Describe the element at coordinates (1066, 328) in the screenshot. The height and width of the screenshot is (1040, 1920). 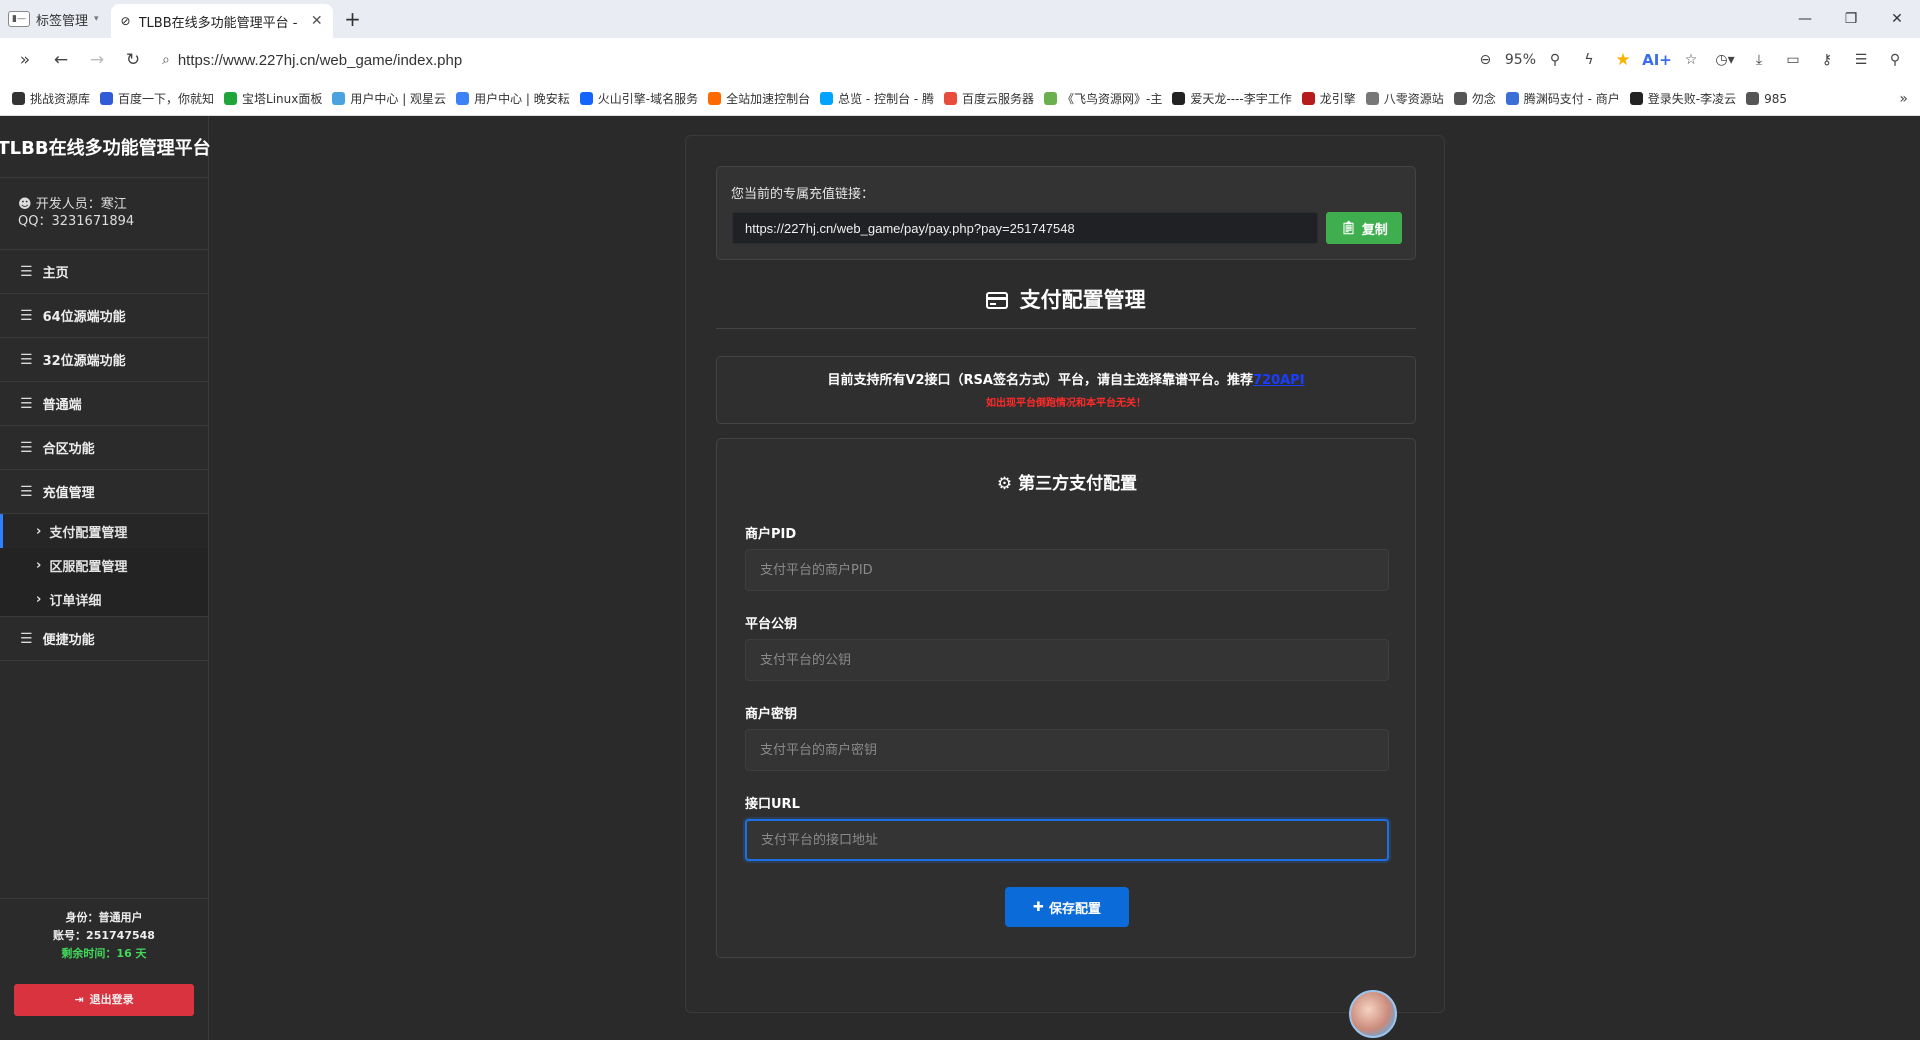
I see `divider` at that location.